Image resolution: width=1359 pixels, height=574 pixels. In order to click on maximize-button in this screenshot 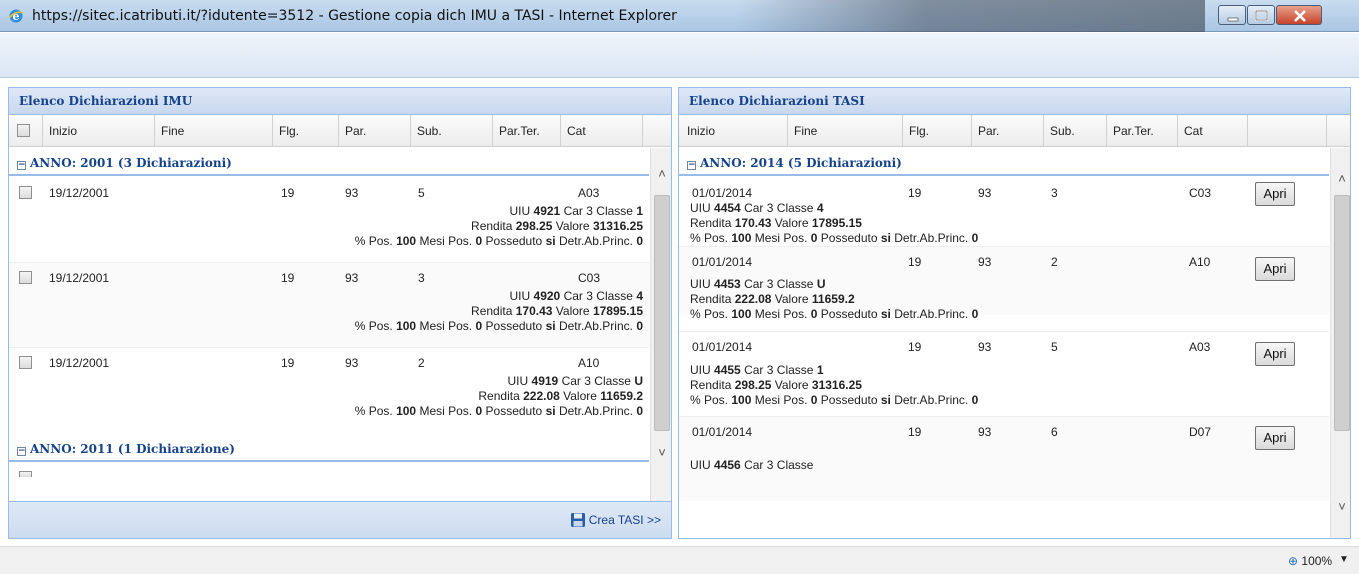, I will do `click(1261, 15)`.